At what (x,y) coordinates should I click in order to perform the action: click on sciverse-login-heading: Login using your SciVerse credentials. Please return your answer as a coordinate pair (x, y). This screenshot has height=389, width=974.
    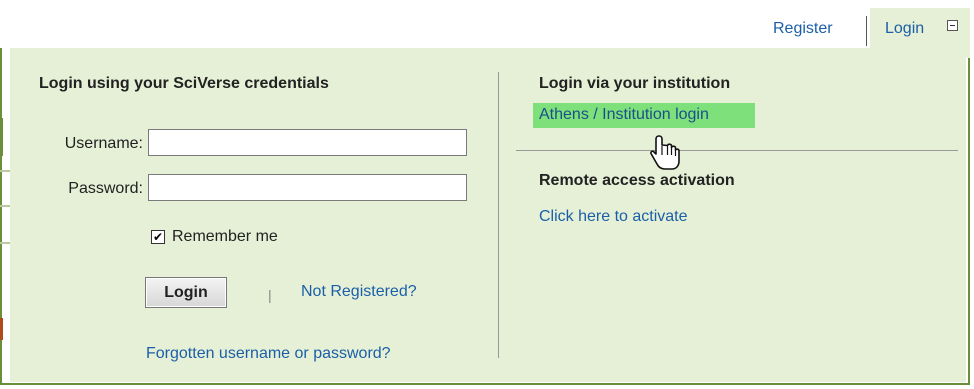
    Looking at the image, I should click on (184, 83).